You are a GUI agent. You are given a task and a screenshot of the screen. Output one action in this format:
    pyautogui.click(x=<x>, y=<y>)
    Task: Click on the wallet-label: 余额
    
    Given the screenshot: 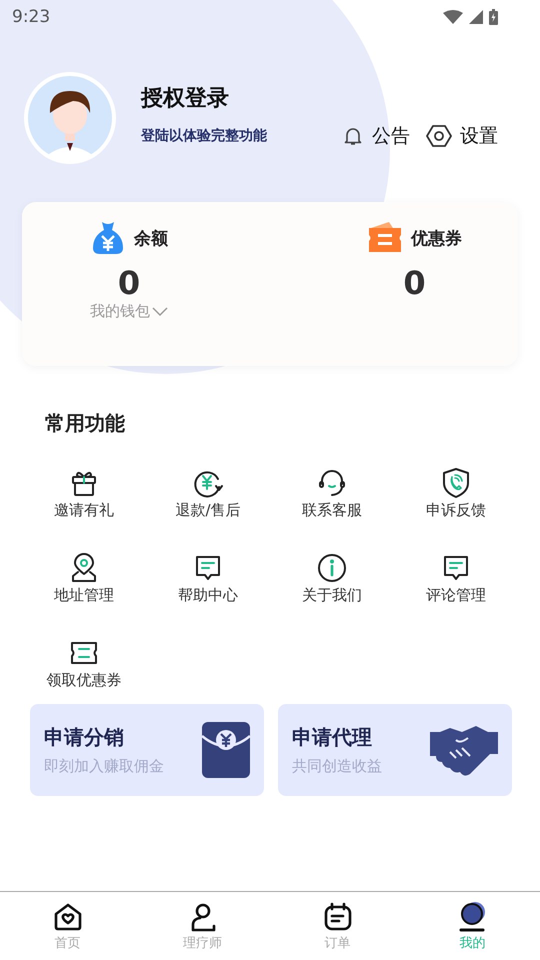 What is the action you would take?
    pyautogui.click(x=151, y=239)
    